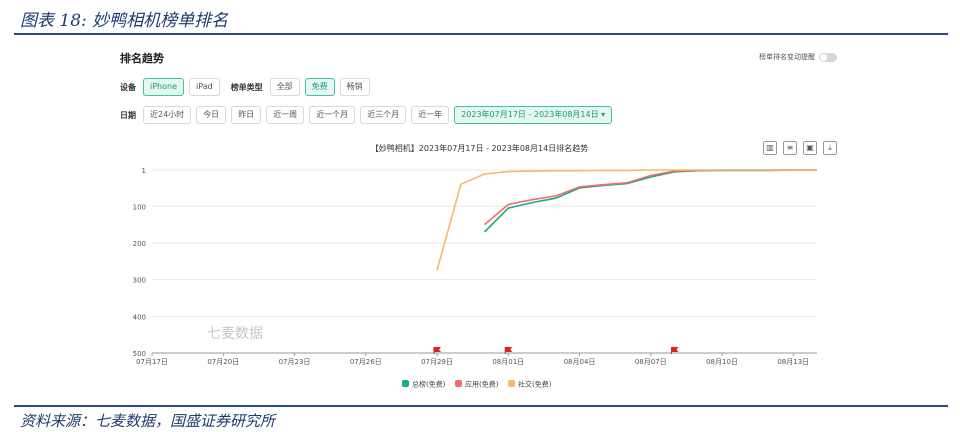 The image size is (960, 432). What do you see at coordinates (787, 57) in the screenshot?
I see `toggle-label: 榜单排名变动提醒` at bounding box center [787, 57].